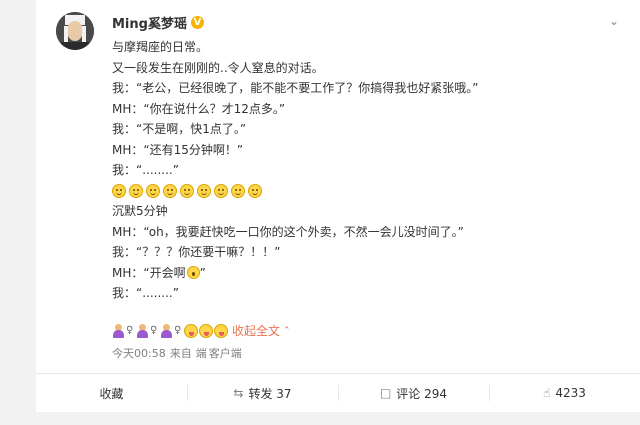 Image resolution: width=640 pixels, height=425 pixels. What do you see at coordinates (197, 22) in the screenshot?
I see `verified-badge-icon: V` at bounding box center [197, 22].